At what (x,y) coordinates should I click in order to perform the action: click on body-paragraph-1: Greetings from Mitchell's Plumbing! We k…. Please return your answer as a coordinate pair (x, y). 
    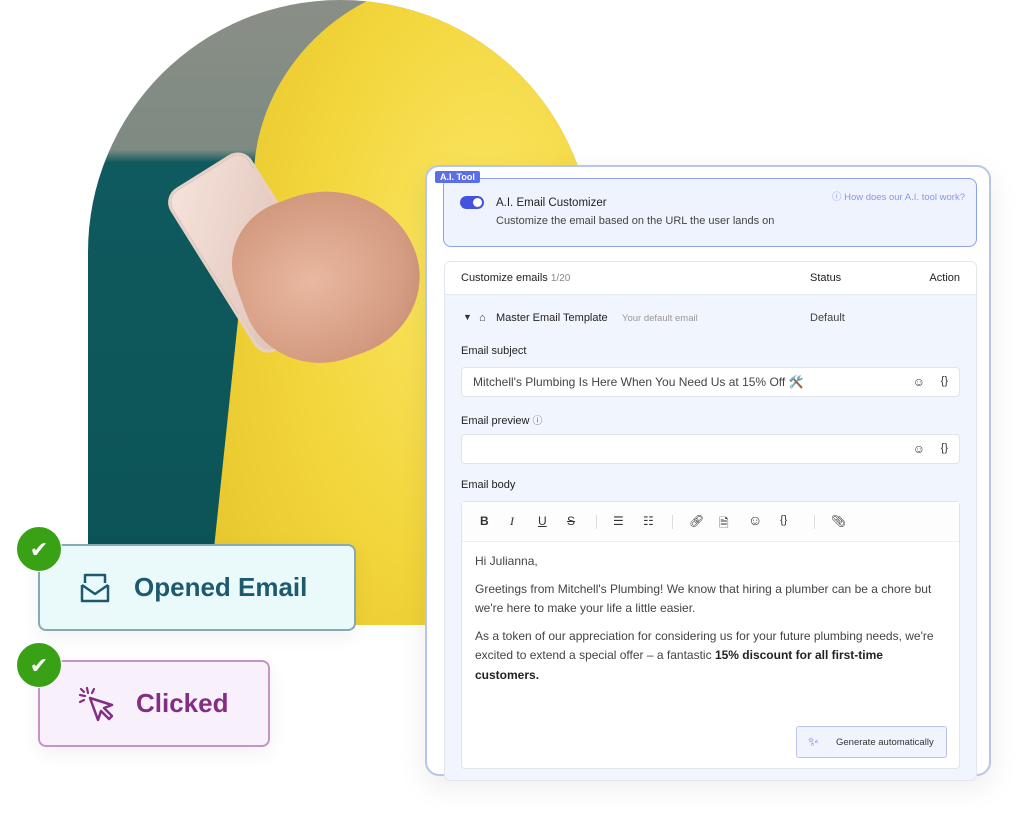
    Looking at the image, I should click on (703, 598).